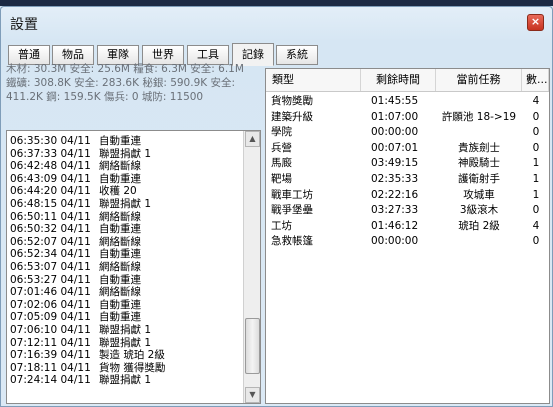  I want to click on table-row: 戰車工坊 02:22:16 攻城車 1, so click(407, 196).